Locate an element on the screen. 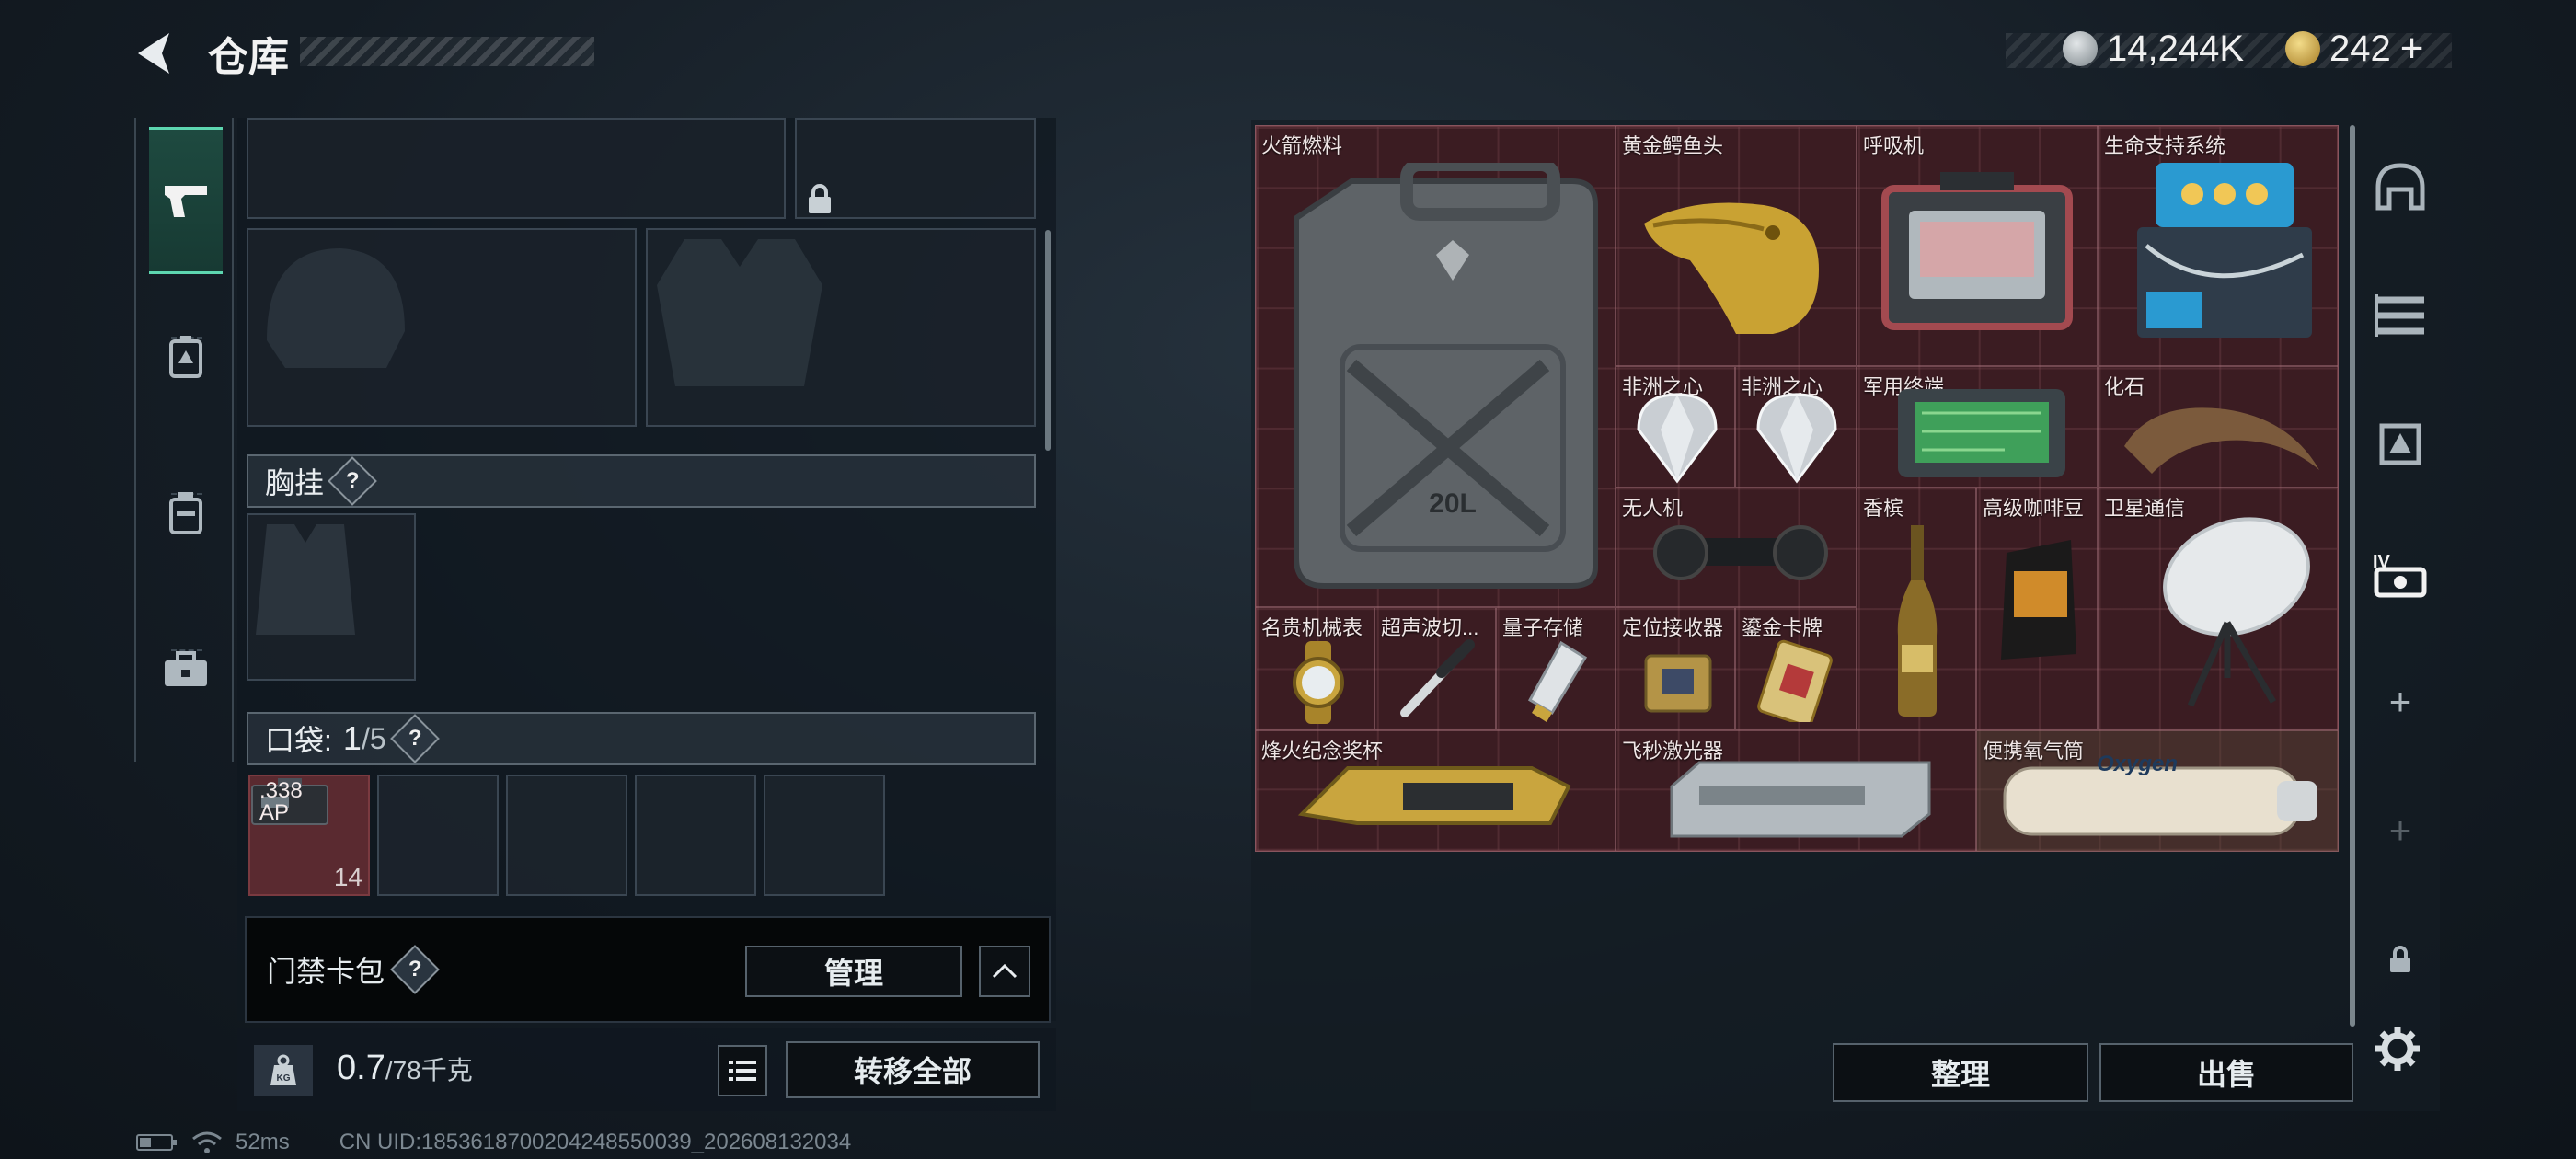  battery-icon is located at coordinates (156, 1142).